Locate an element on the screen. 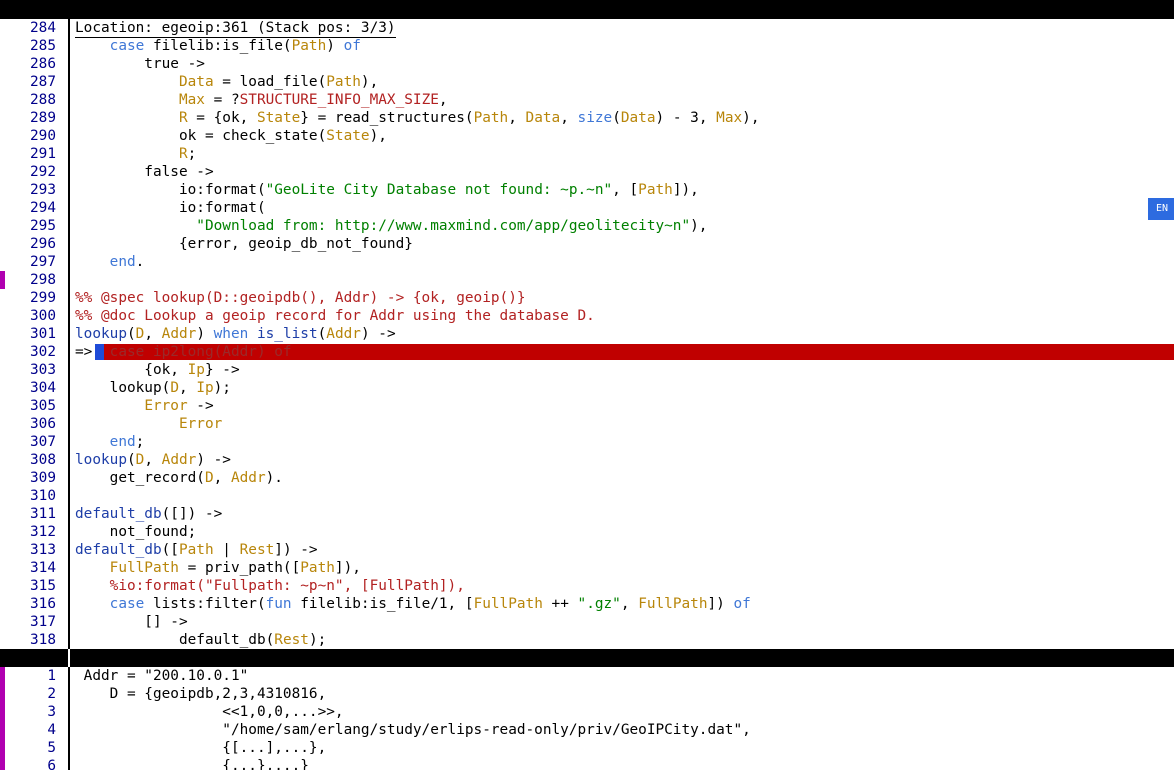  code-line: lookup(D, Addr) when is_list(Addr) -> is located at coordinates (235, 334).